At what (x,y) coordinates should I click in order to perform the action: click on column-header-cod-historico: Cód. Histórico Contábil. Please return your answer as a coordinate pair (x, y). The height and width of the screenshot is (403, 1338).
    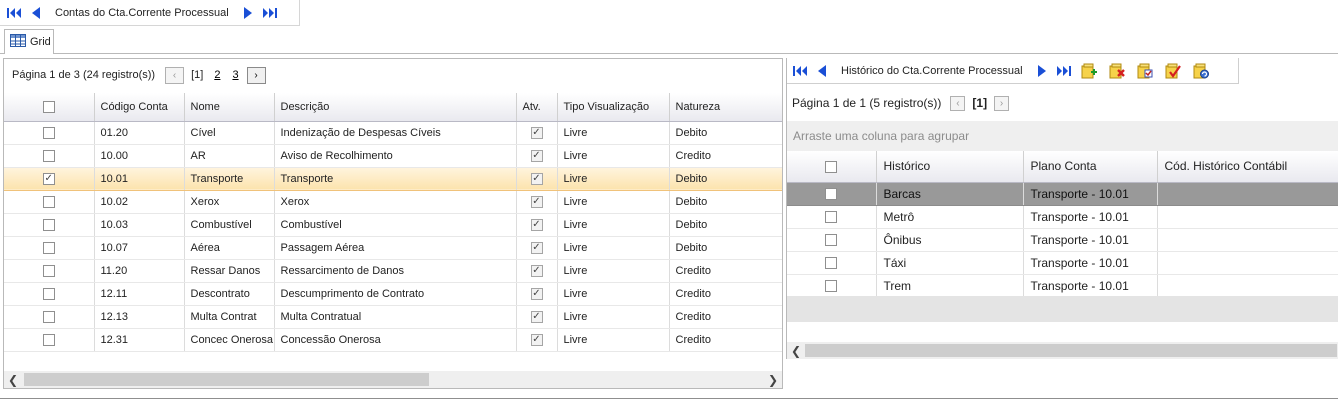
    Looking at the image, I should click on (1247, 167).